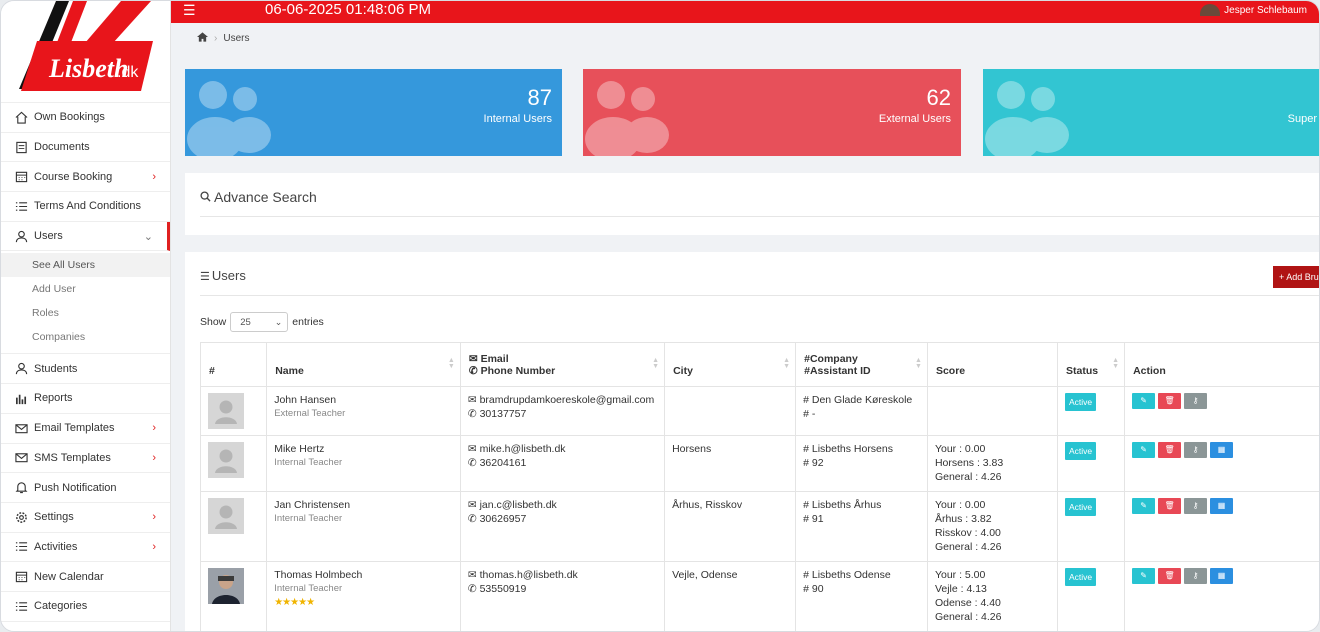 The image size is (1320, 632). Describe the element at coordinates (85, 289) in the screenshot. I see `sidebar-subitem-add-user: Add User` at that location.